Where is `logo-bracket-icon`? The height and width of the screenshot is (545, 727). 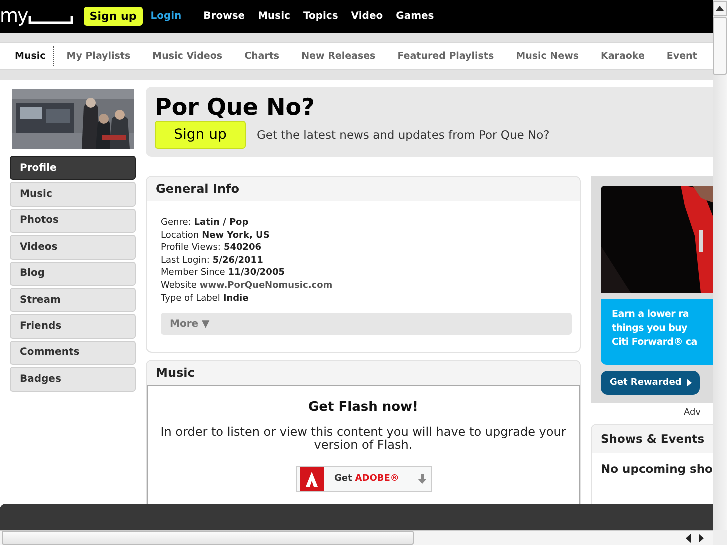
logo-bracket-icon is located at coordinates (51, 19).